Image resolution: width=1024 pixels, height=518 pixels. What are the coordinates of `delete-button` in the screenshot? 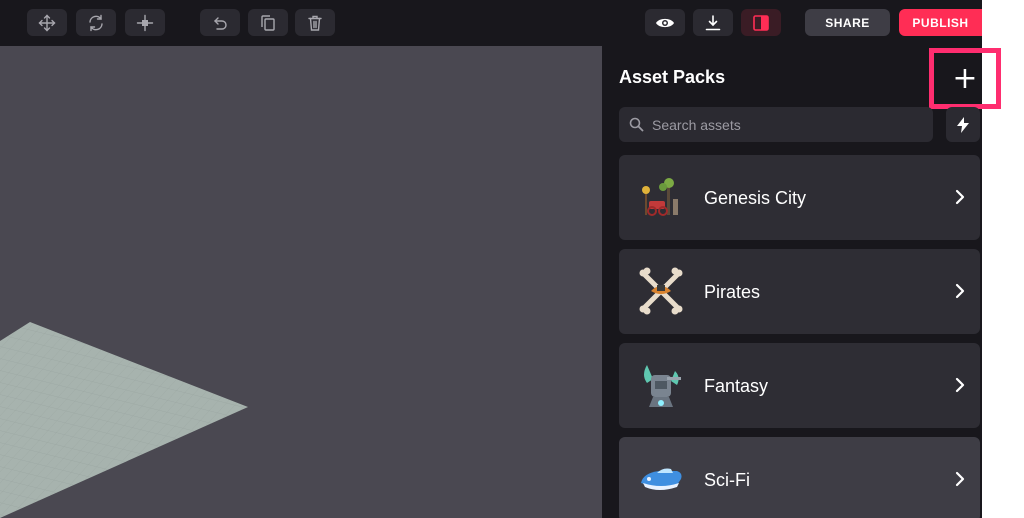 It's located at (315, 22).